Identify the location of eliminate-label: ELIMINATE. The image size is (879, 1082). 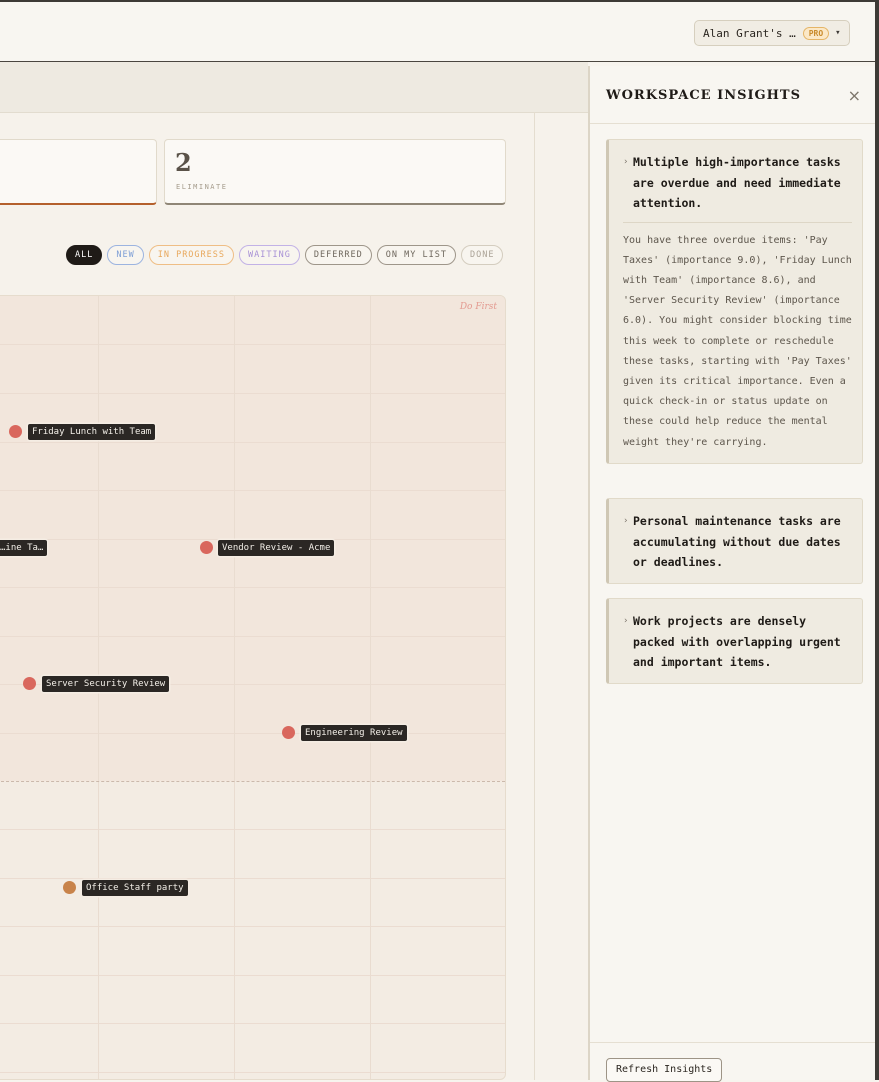
(202, 187).